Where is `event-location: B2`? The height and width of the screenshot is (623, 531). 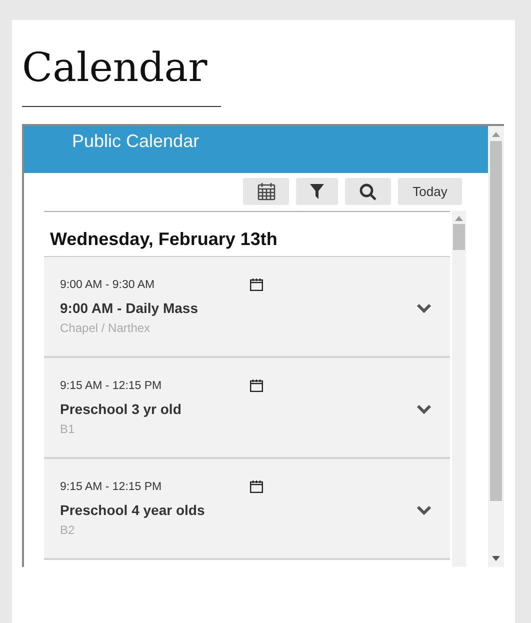 event-location: B2 is located at coordinates (68, 531).